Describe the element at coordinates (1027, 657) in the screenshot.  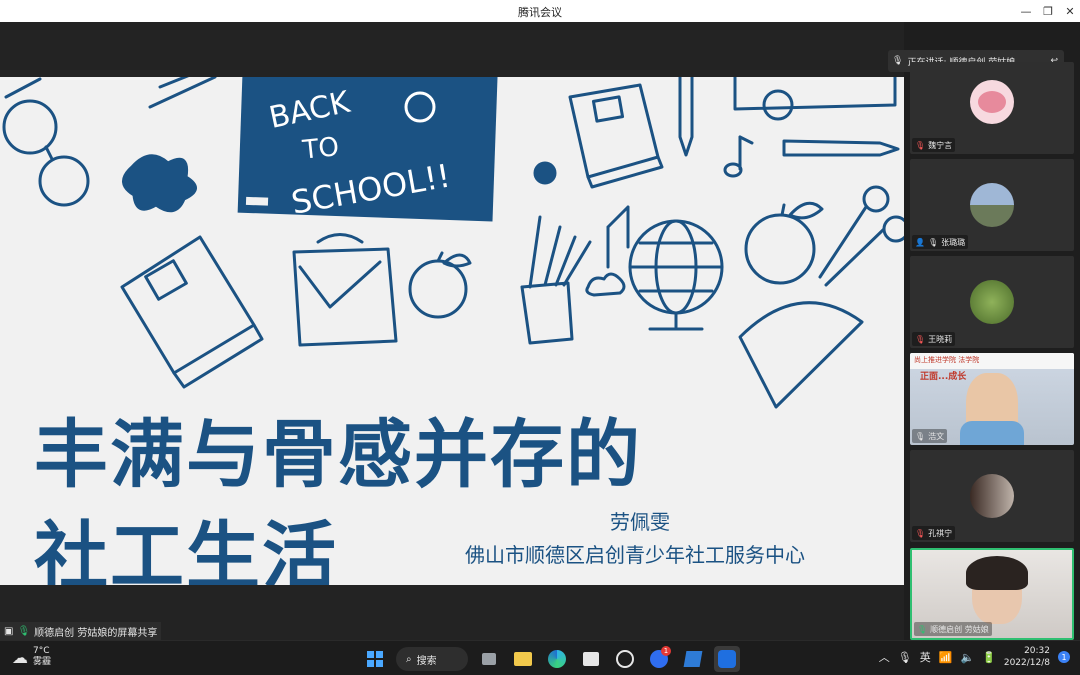
I see `system-clock: 20:32 2022/12/8` at that location.